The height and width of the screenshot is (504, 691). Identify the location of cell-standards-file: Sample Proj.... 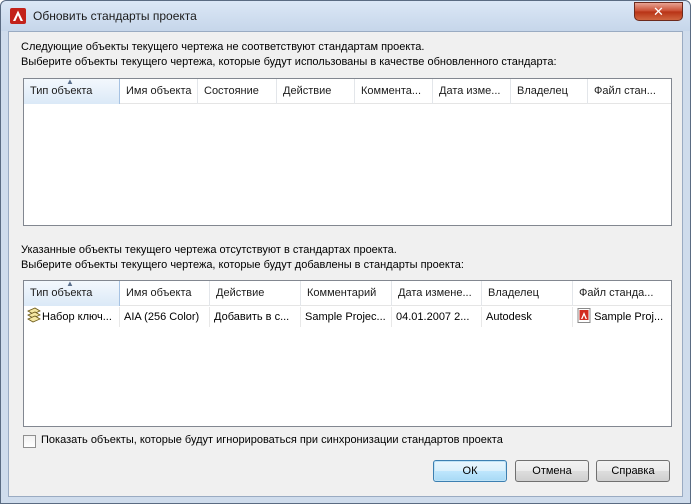
(622, 317).